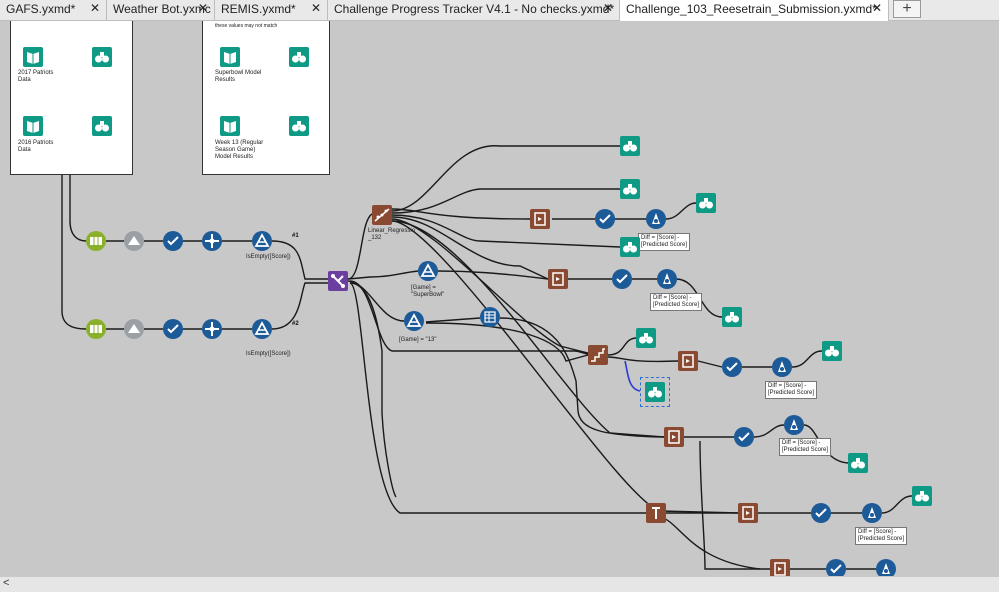  What do you see at coordinates (418, 340) in the screenshot?
I see `filter-13-label: [Game] = "13"` at bounding box center [418, 340].